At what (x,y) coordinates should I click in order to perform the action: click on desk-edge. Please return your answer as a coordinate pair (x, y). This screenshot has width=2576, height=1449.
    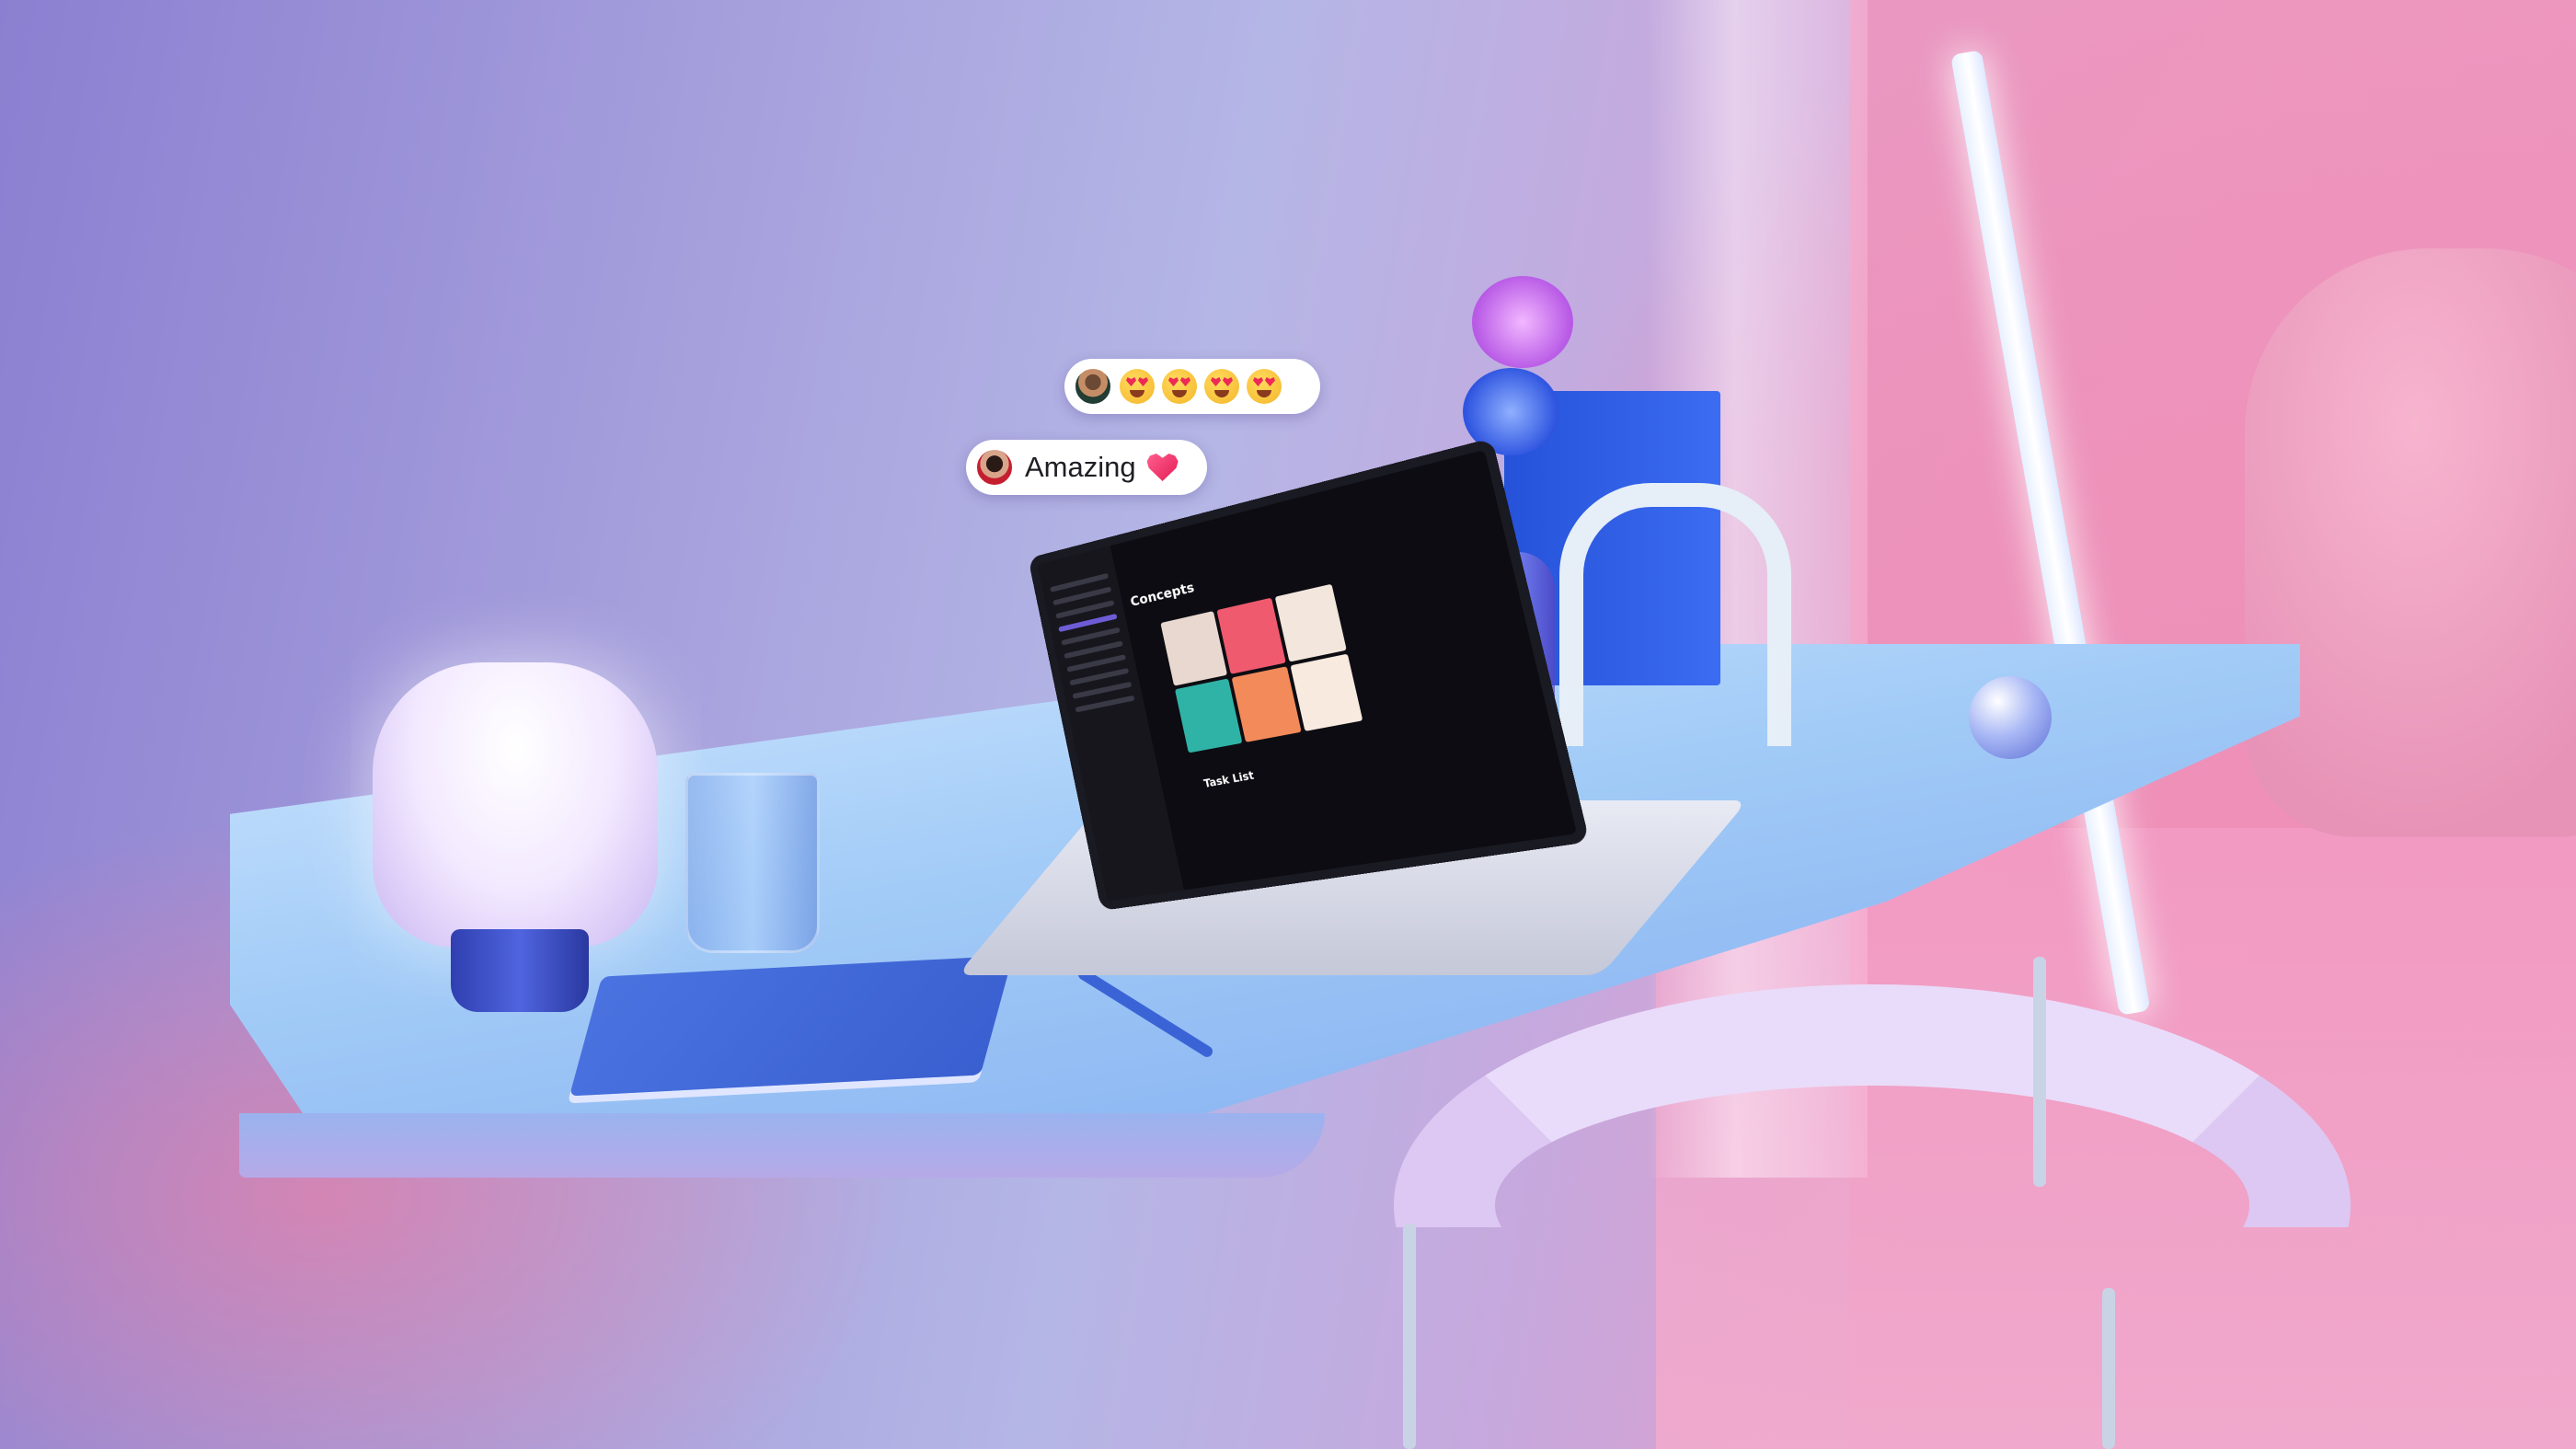
    Looking at the image, I should click on (782, 1145).